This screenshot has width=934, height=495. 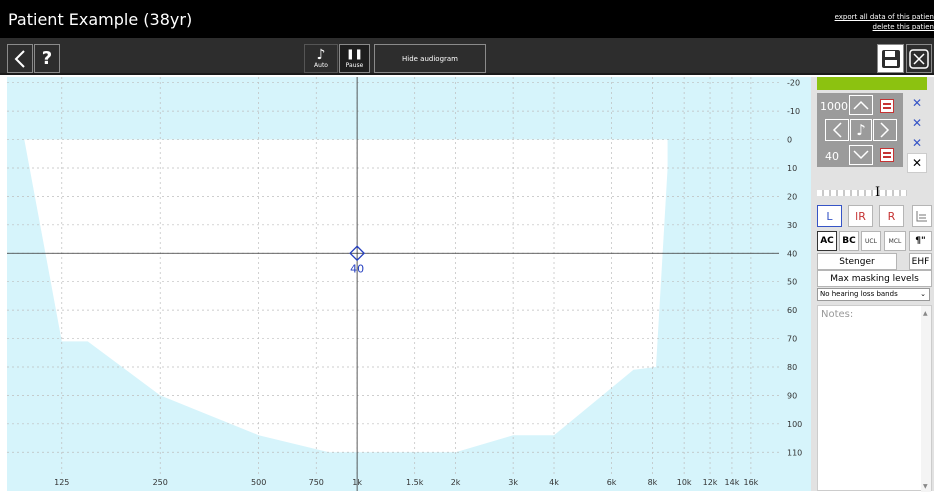 I want to click on x-tick-label: 16k, so click(x=750, y=482).